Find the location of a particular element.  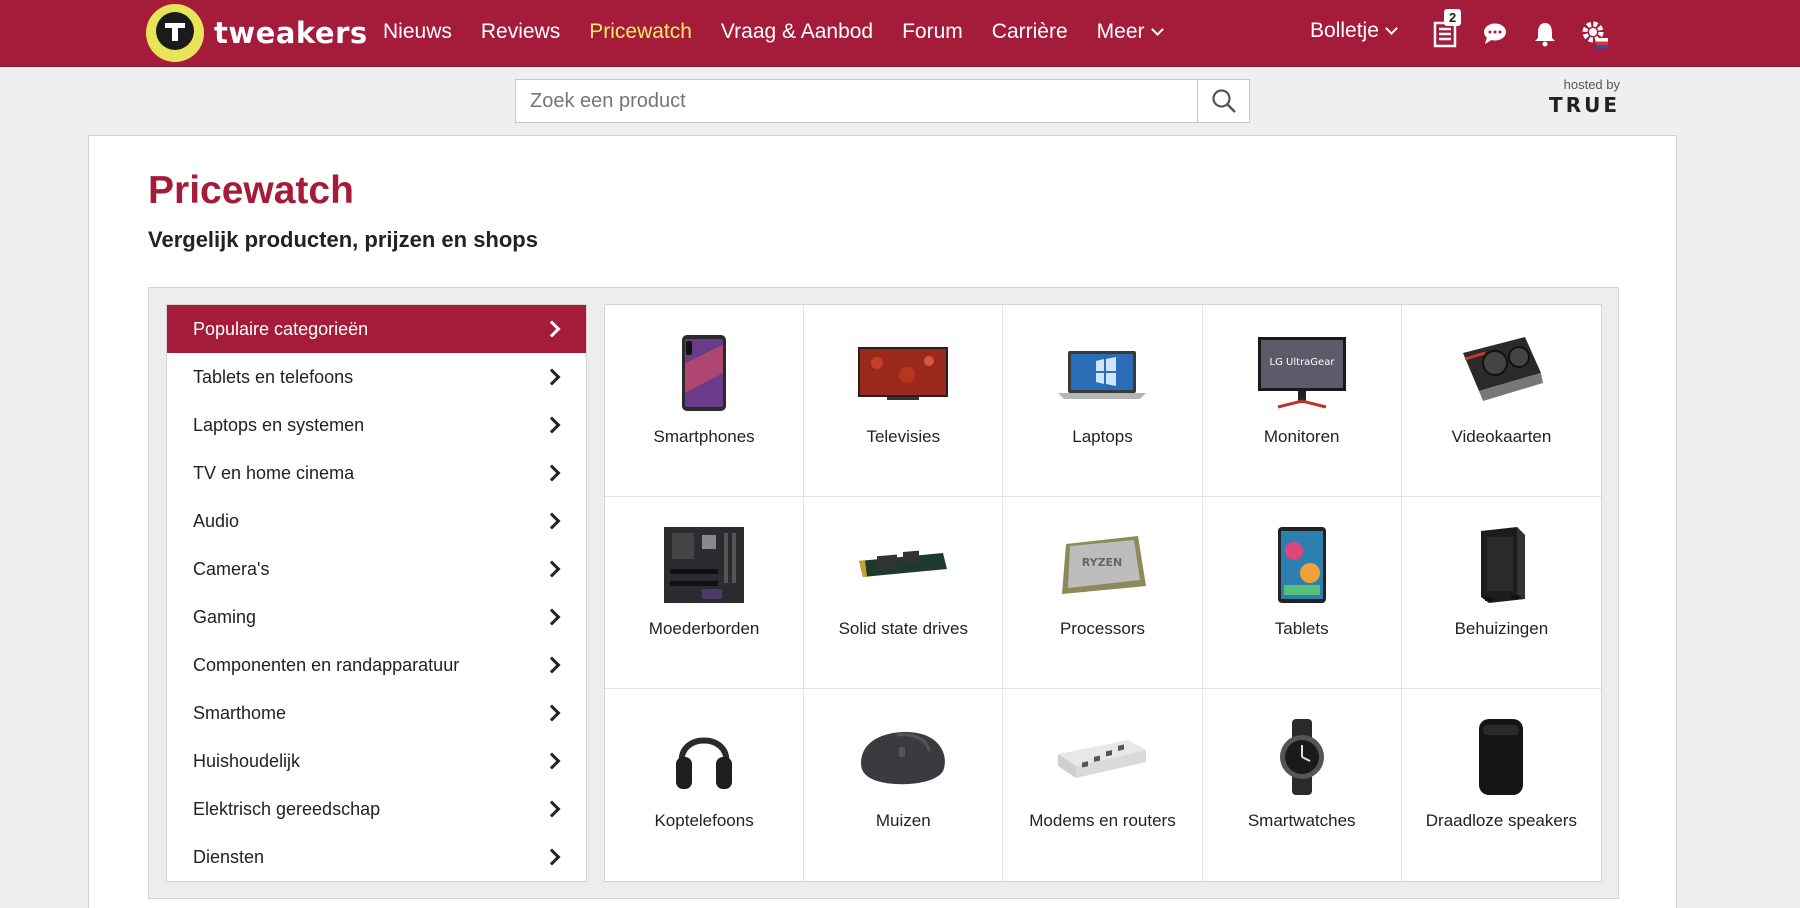

product-tile-laptops: Laptops is located at coordinates (1103, 401).